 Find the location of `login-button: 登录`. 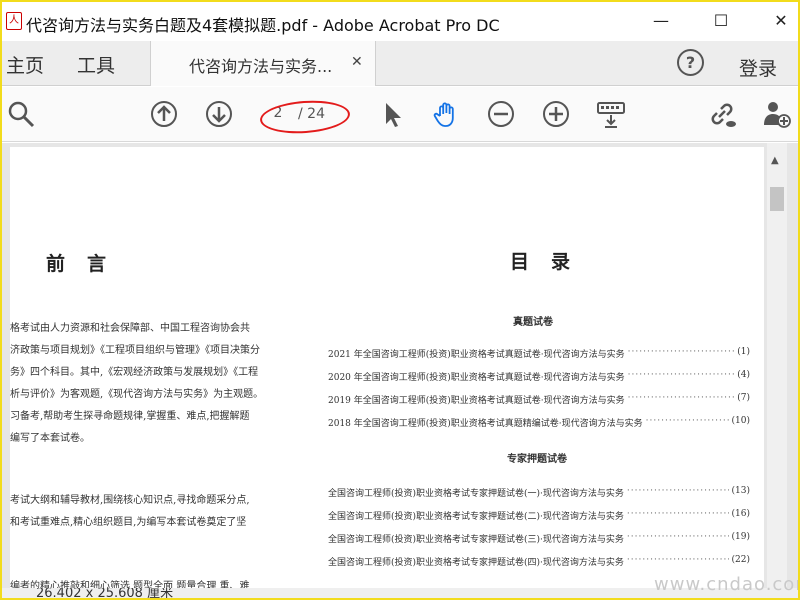

login-button: 登录 is located at coordinates (758, 67).